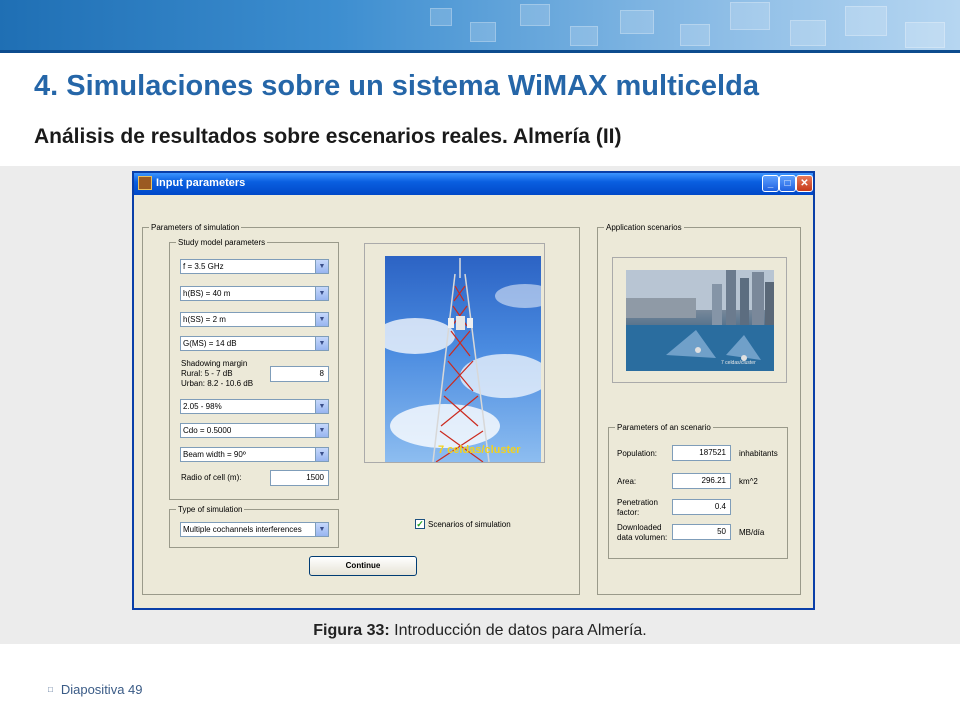 Image resolution: width=960 pixels, height=720 pixels. What do you see at coordinates (804, 183) in the screenshot?
I see `close-button: ✕` at bounding box center [804, 183].